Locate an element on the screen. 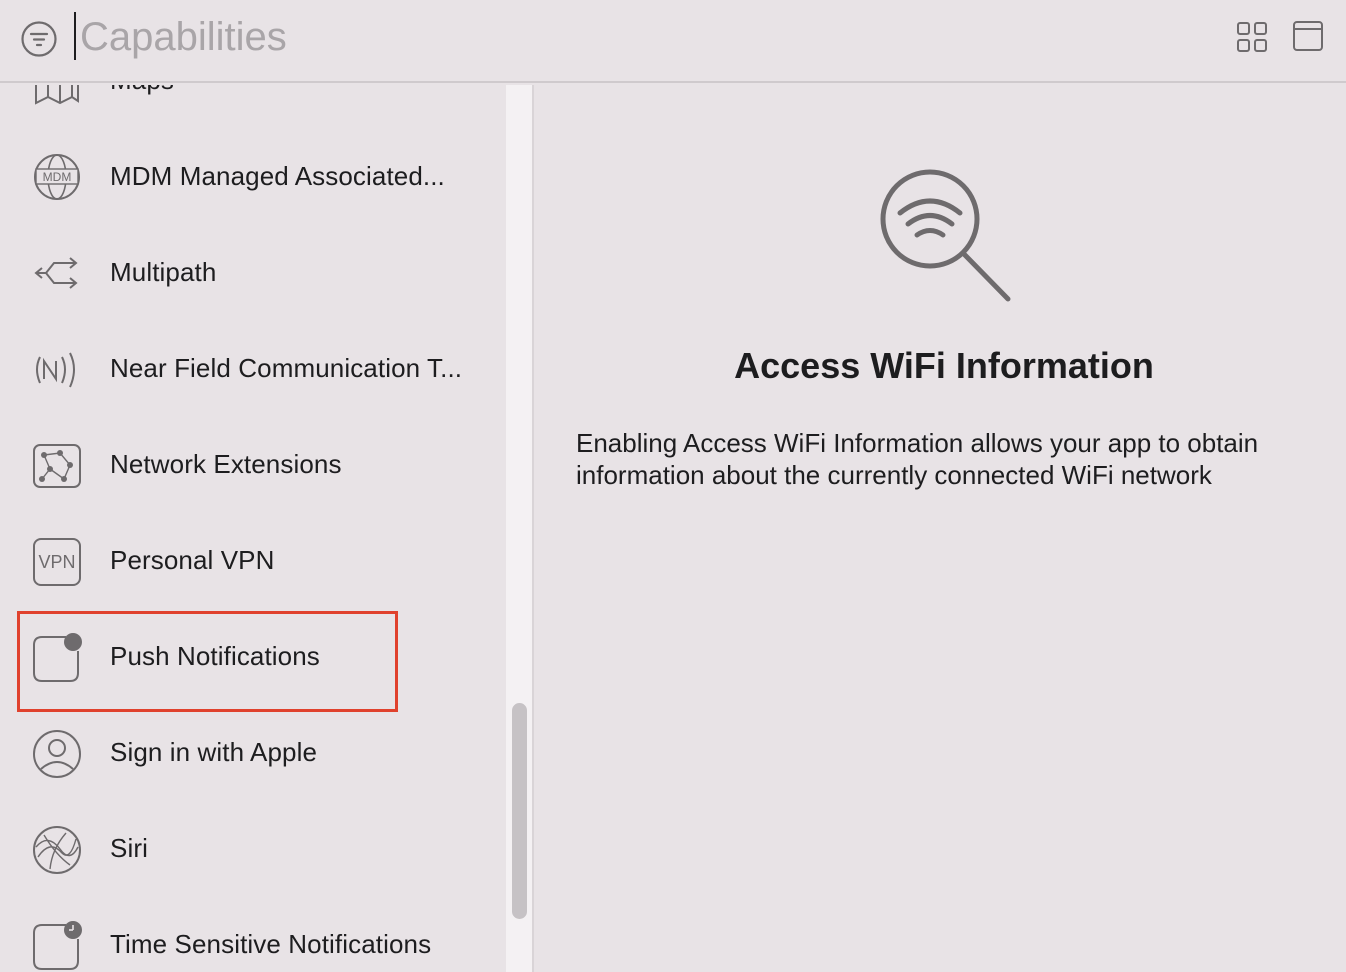 This screenshot has height=972, width=1346. capability-label: Time Sensitive Notifications is located at coordinates (271, 944).